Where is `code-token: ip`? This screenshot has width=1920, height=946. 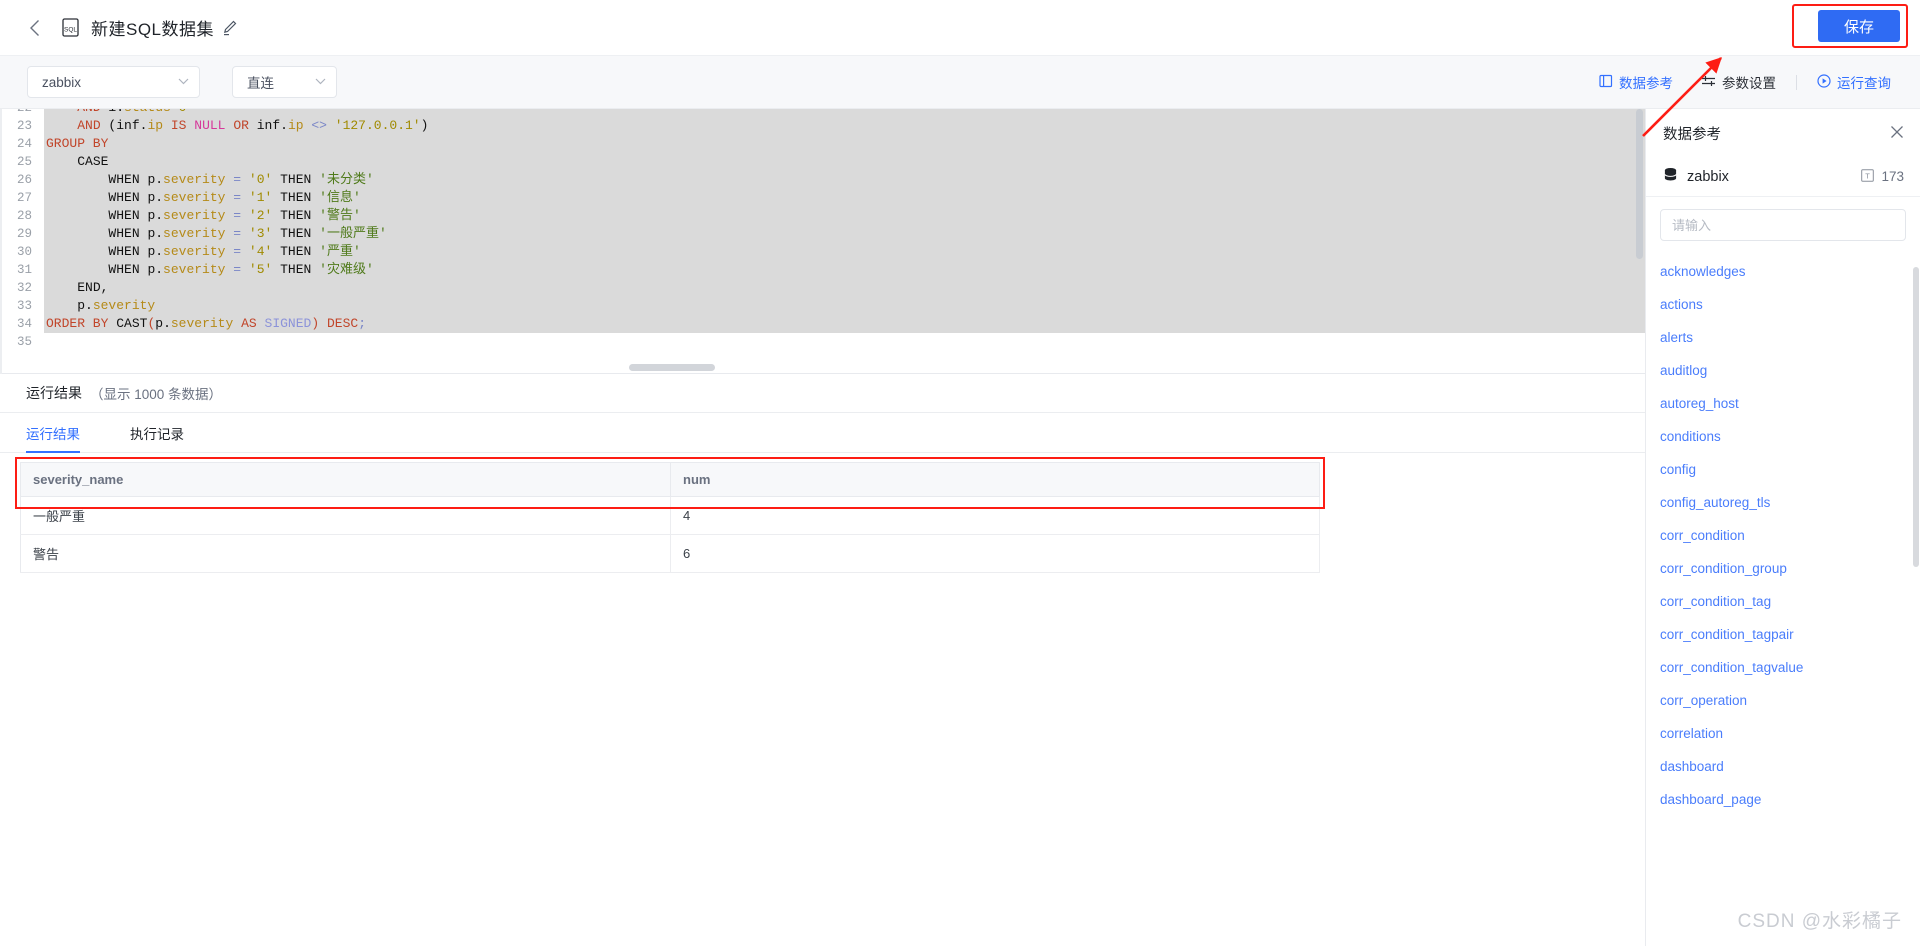 code-token: ip is located at coordinates (155, 125).